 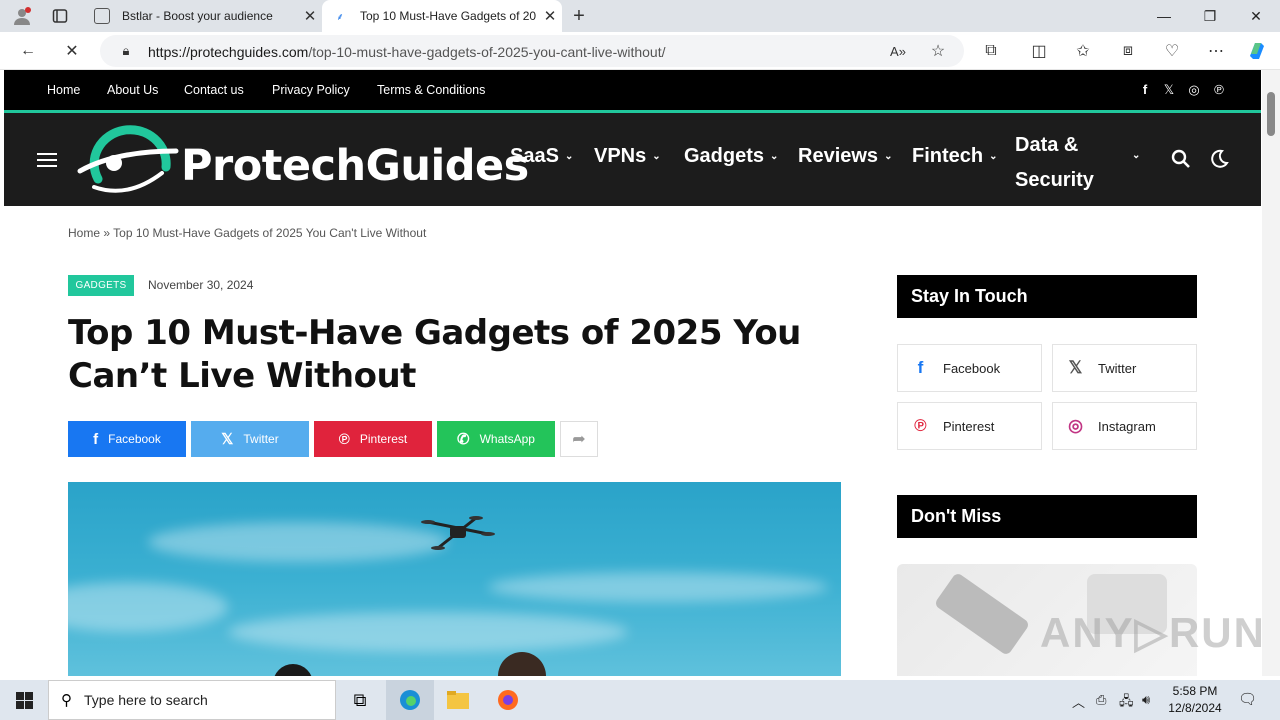 I want to click on logo-text: ProtechGuides, so click(x=355, y=166).